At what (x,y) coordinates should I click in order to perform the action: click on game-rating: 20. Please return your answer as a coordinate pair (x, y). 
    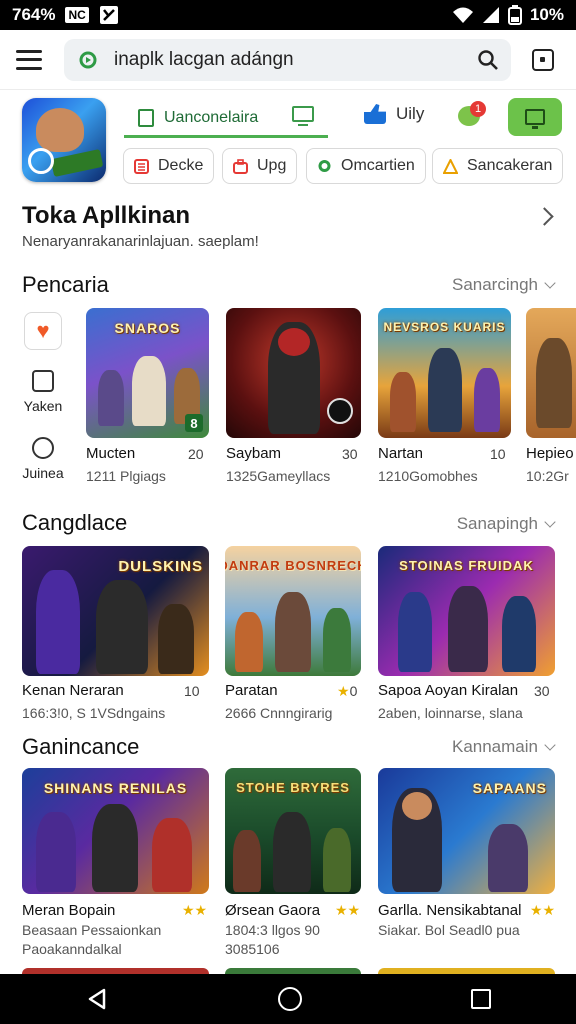
    Looking at the image, I should click on (196, 454).